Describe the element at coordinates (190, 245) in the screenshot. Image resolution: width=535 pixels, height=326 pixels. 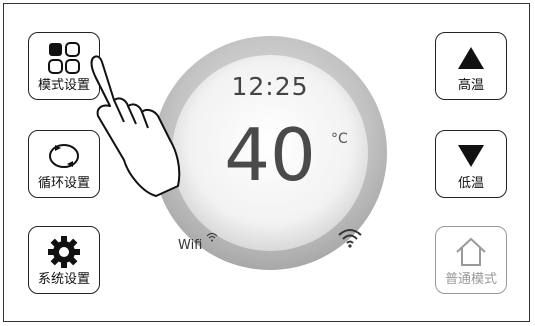
I see `wifi-label: Wifi` at that location.